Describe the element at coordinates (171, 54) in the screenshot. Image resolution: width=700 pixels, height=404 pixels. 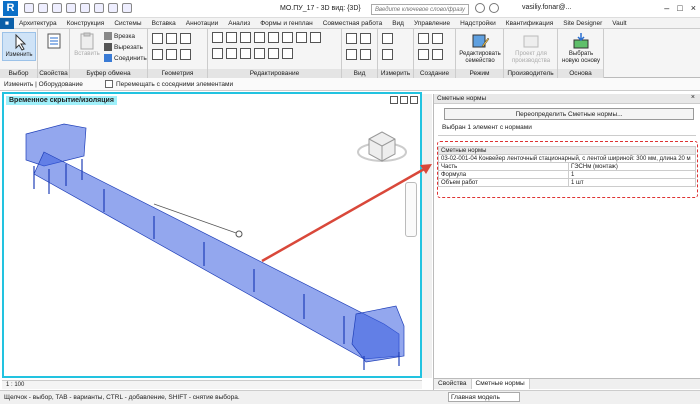
I see `cut-geometry-icon` at that location.